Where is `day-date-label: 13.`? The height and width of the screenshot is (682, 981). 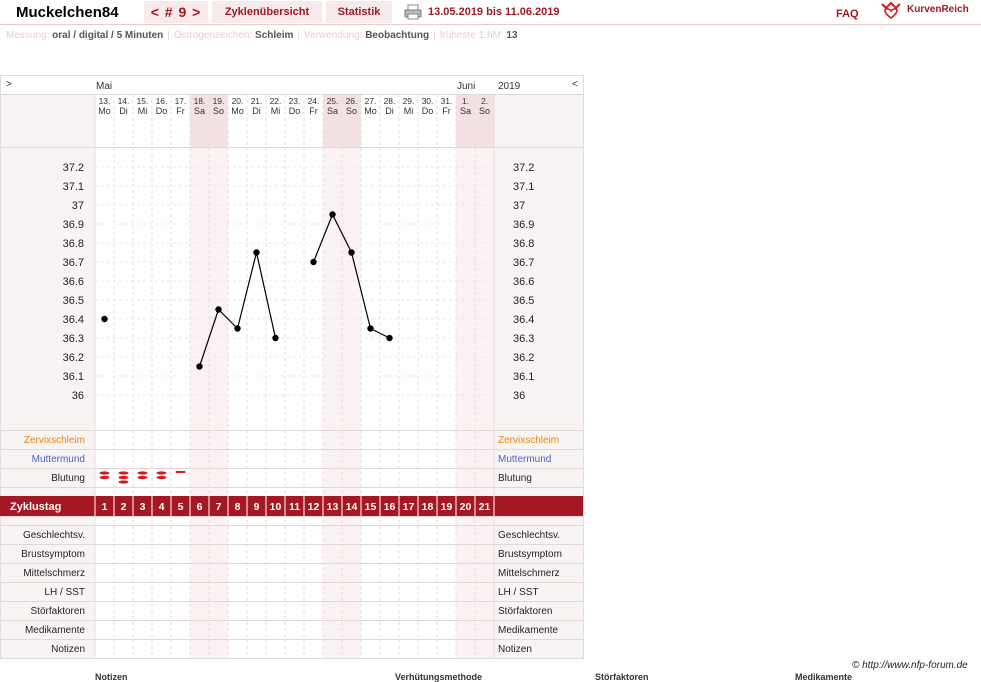 day-date-label: 13. is located at coordinates (105, 101).